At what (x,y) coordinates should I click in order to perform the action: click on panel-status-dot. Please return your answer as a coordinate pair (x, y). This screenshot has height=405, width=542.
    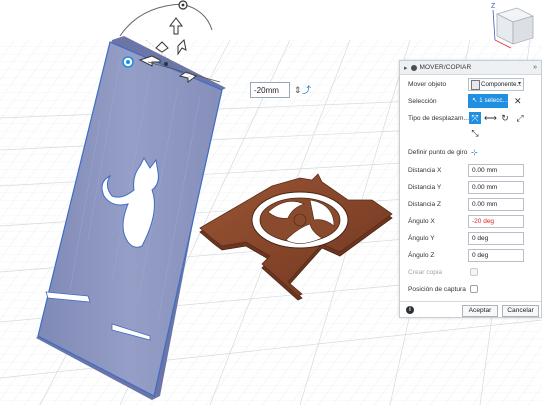
    Looking at the image, I should click on (413, 67).